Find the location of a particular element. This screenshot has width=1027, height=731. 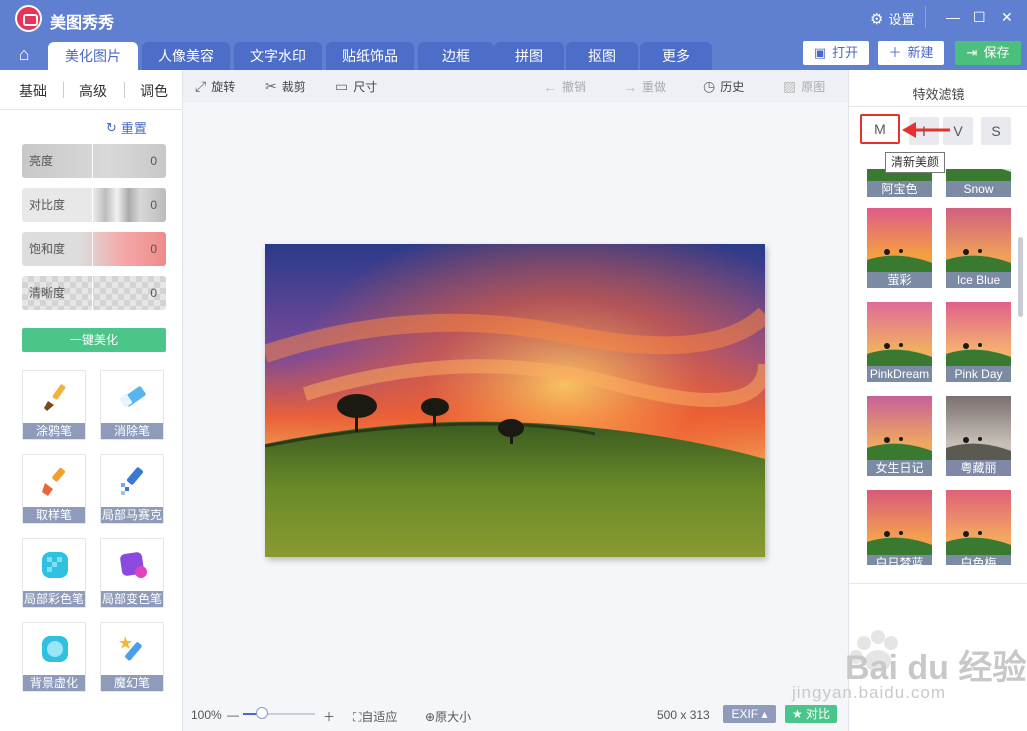

filter-preview-image is located at coordinates (899, 527).